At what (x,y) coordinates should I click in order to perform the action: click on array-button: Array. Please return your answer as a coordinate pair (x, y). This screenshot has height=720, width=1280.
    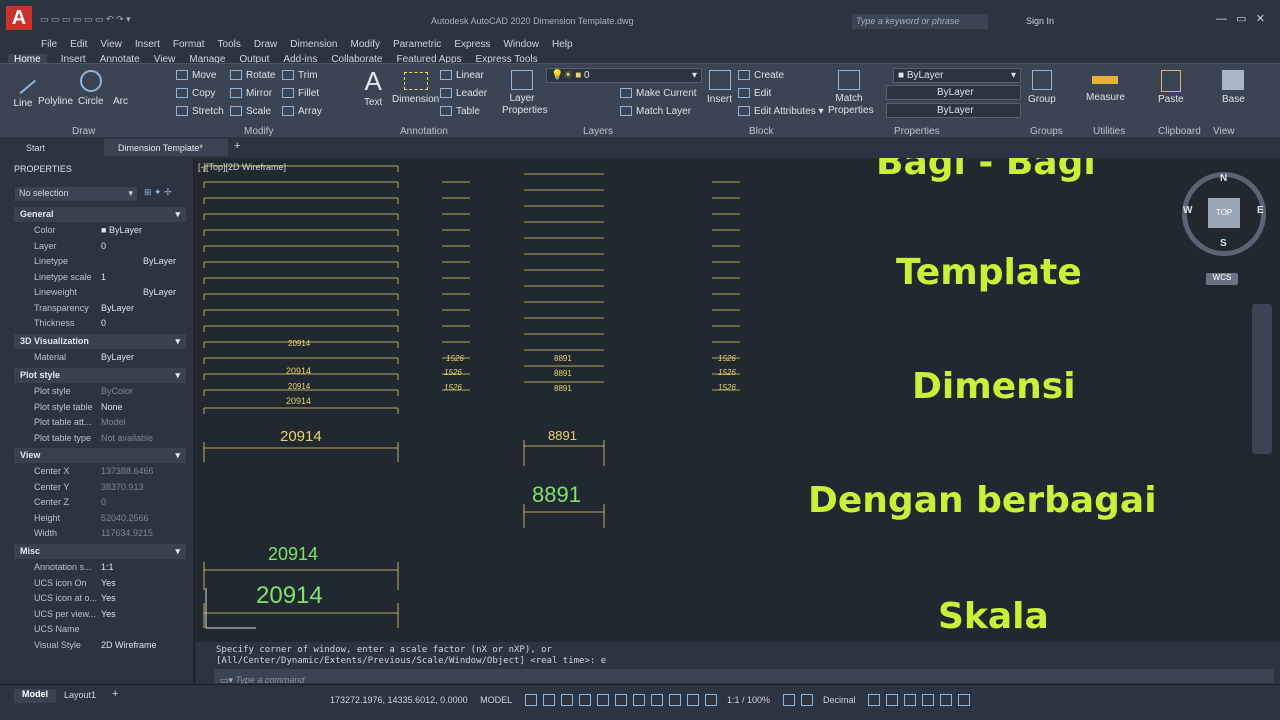
    Looking at the image, I should click on (302, 111).